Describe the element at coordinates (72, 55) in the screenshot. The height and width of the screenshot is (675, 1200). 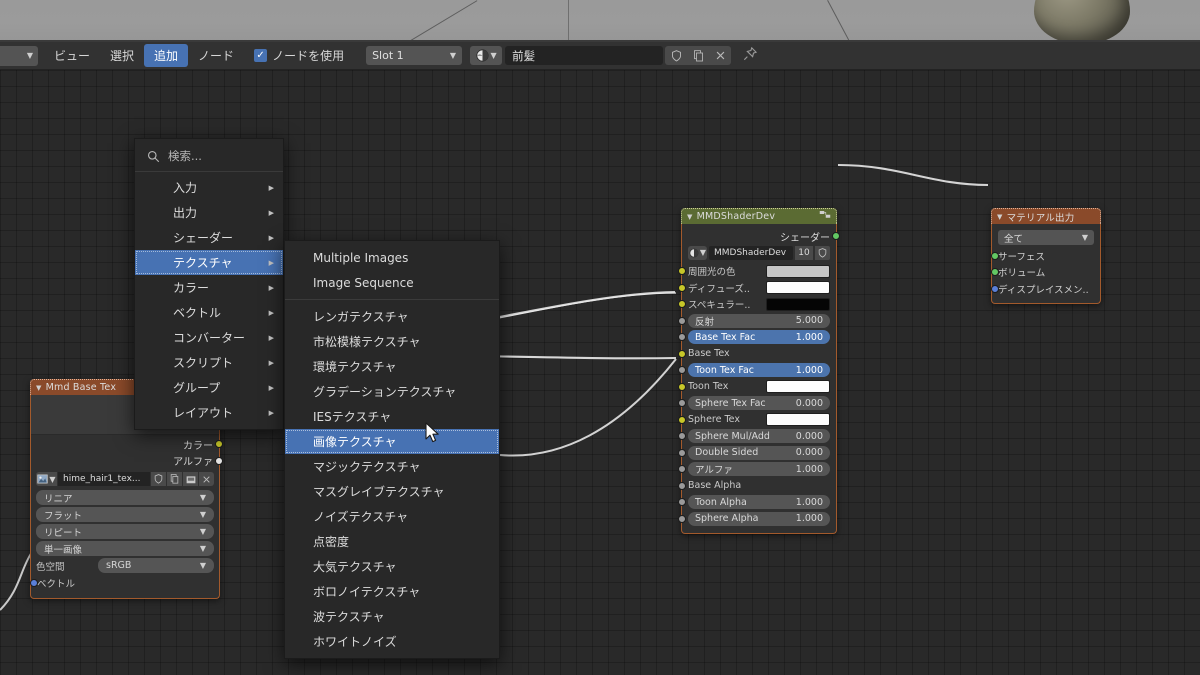
I see `menu-view: ビュー` at that location.